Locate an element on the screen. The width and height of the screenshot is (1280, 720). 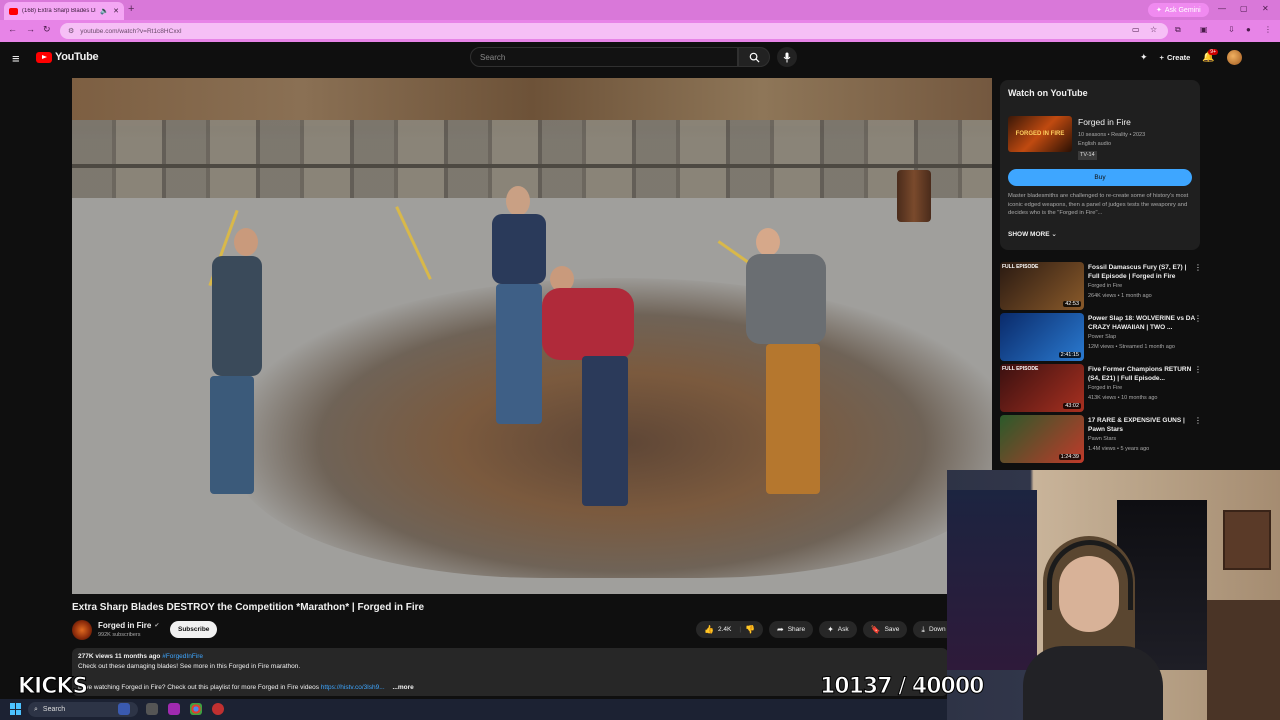
downloads-icon: ⇩ is located at coordinates (1231, 29).